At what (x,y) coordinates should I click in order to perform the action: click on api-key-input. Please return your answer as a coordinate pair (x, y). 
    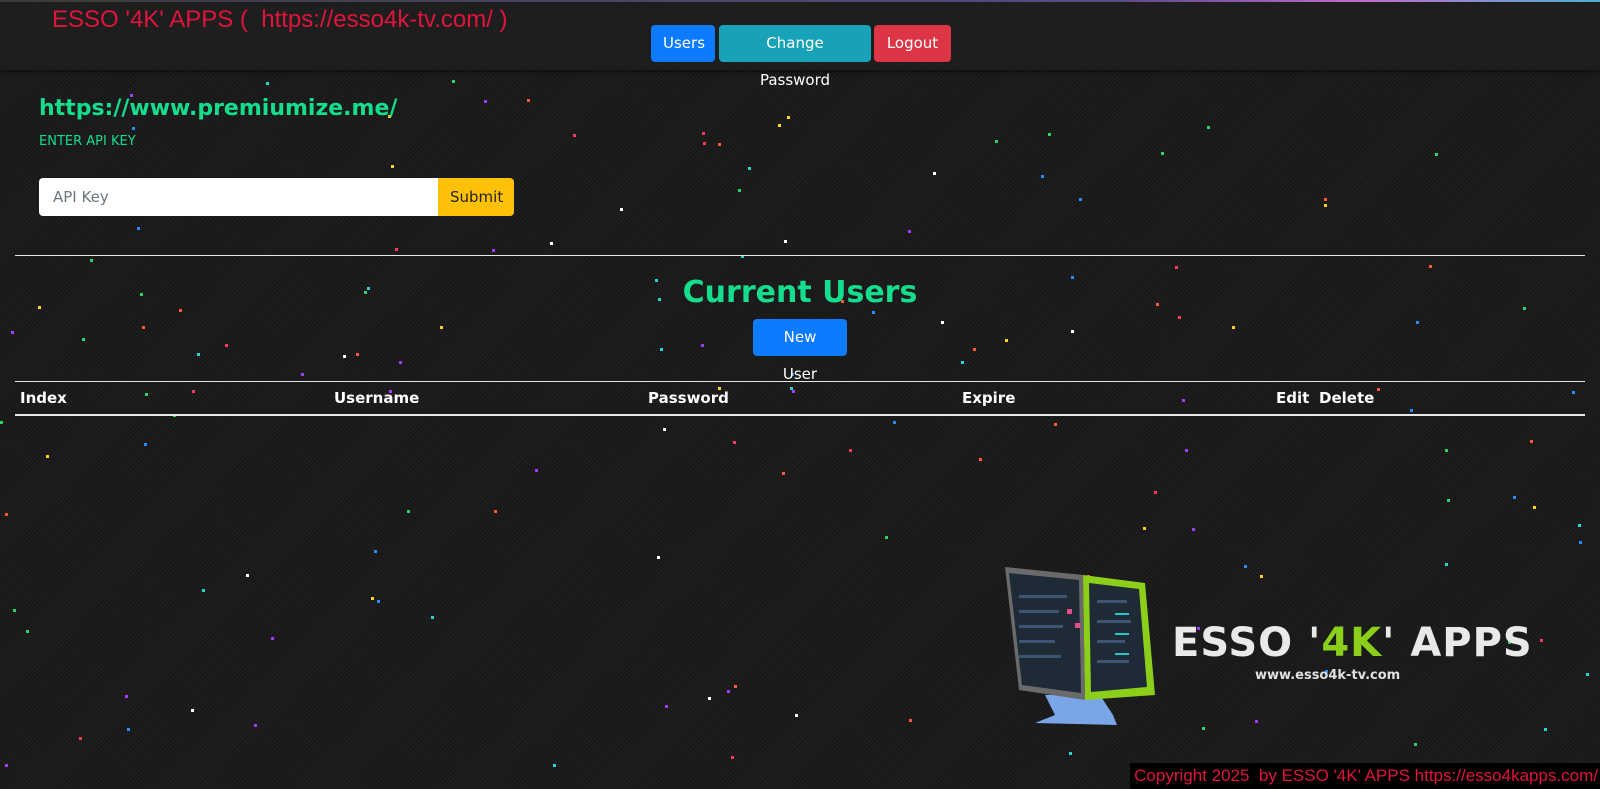
    Looking at the image, I should click on (238, 197).